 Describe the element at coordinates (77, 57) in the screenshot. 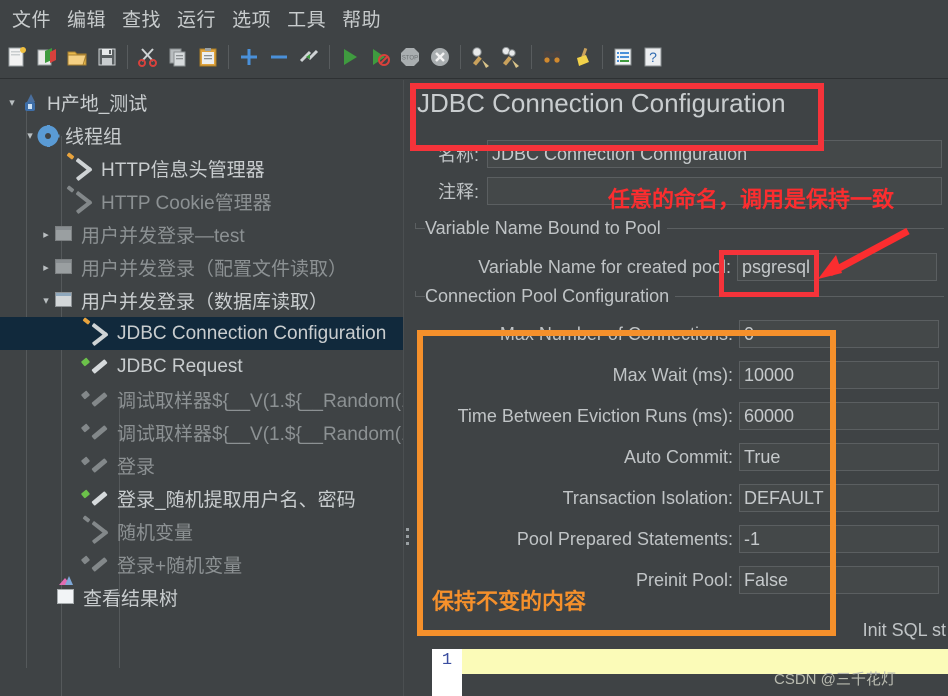

I see `open-folder-icon` at that location.